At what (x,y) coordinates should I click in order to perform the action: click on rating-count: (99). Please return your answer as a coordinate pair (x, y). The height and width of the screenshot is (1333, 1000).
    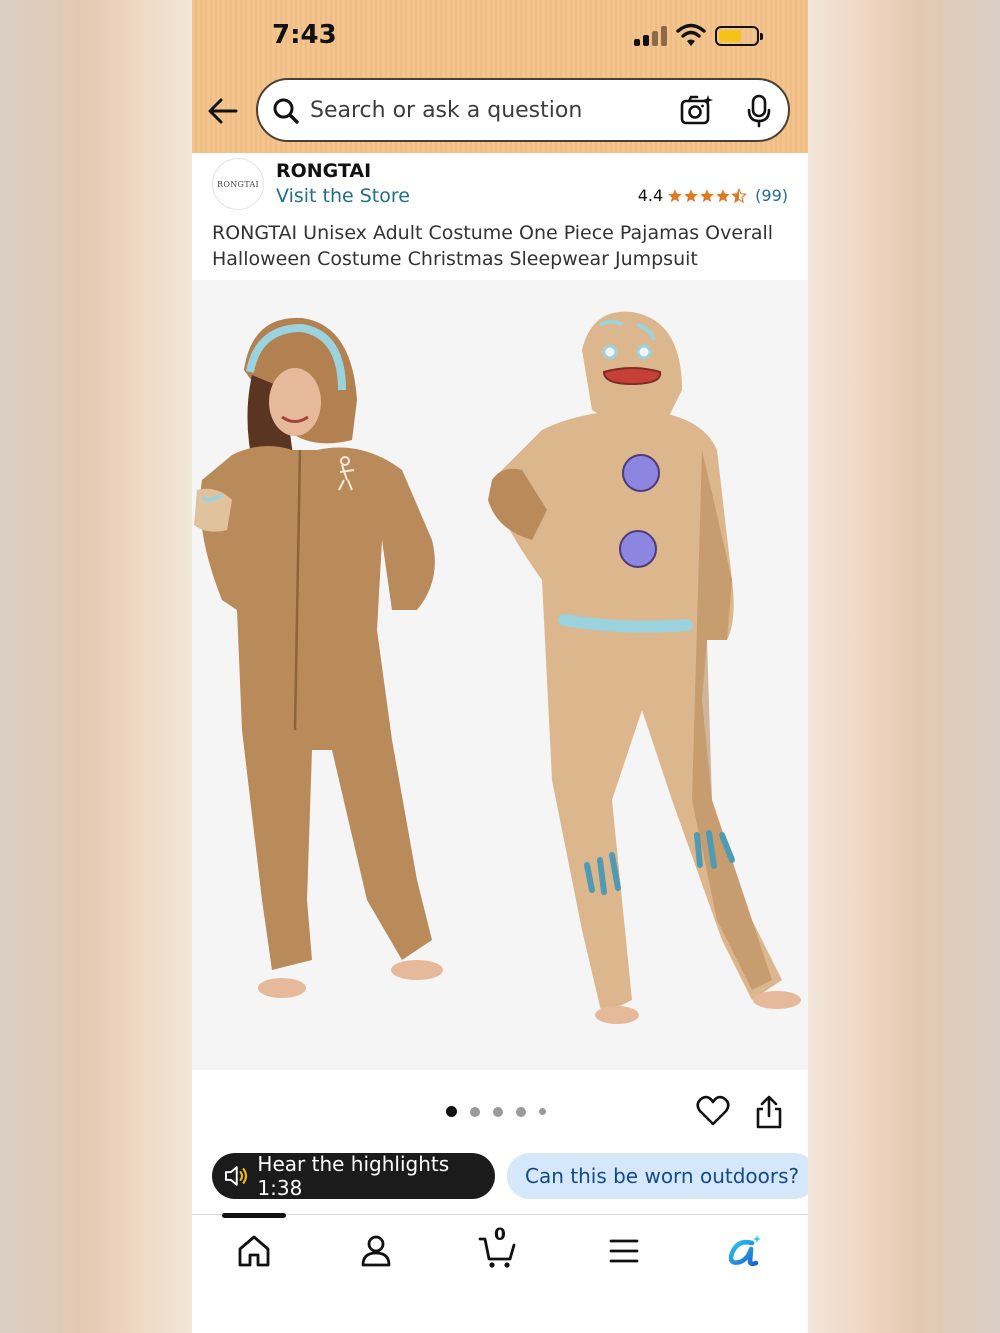
    Looking at the image, I should click on (771, 195).